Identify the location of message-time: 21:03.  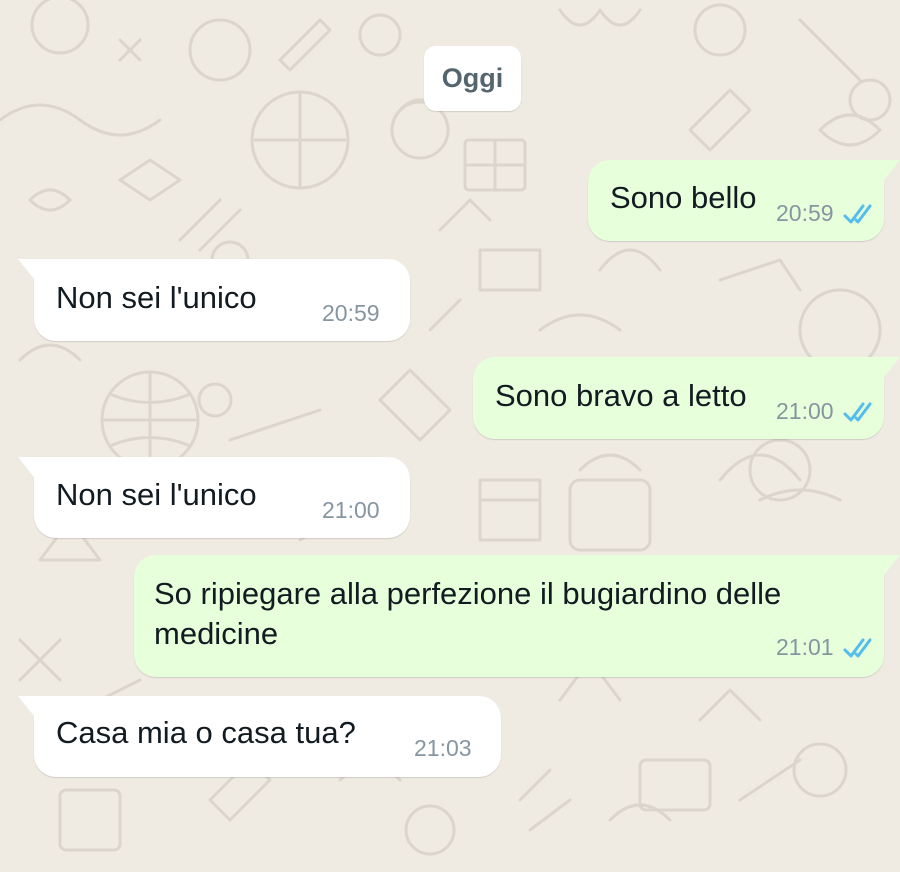
(443, 748).